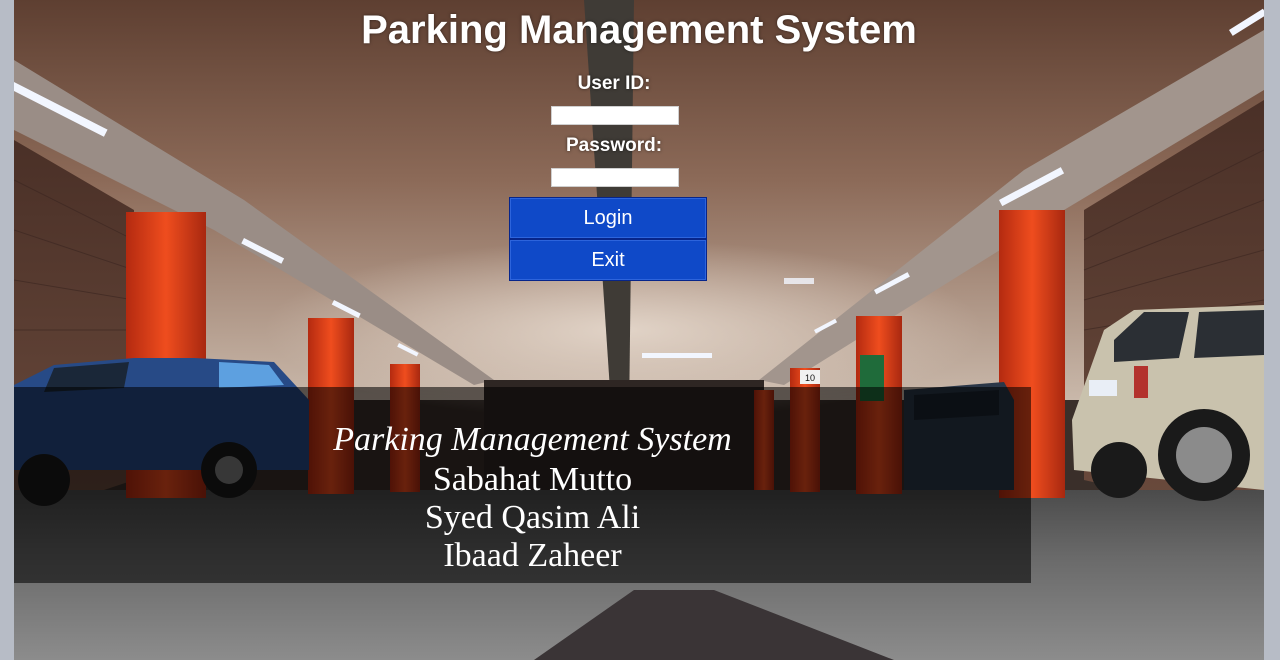 This screenshot has width=1280, height=660. I want to click on credits-title: Parking Management System, so click(532, 439).